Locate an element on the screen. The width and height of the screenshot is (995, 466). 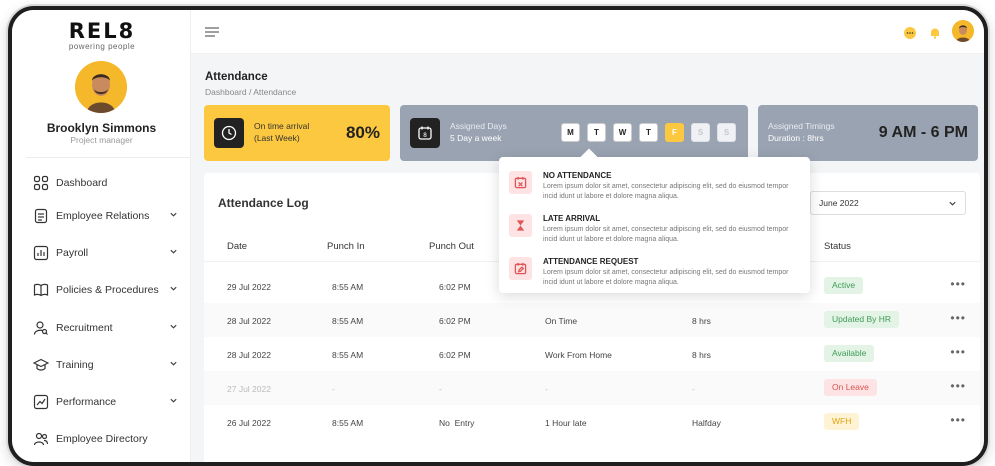
table-row: 27 Jul 2022 - - - - On Leave ••• is located at coordinates (592, 388).